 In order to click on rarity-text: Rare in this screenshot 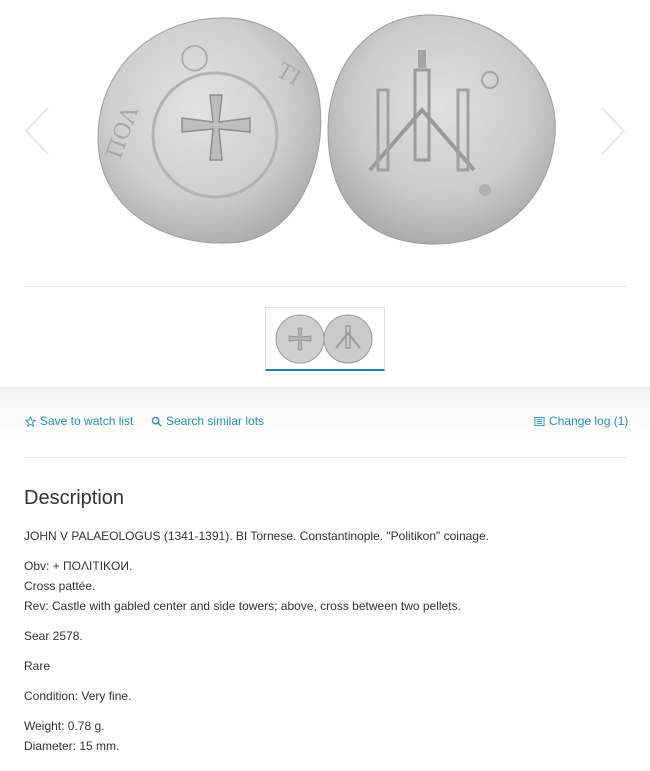, I will do `click(37, 666)`.